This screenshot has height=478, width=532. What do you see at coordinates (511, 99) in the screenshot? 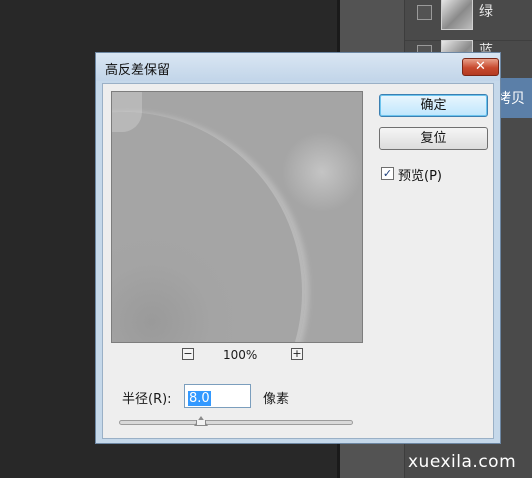
I see `layer-name: 拷贝` at bounding box center [511, 99].